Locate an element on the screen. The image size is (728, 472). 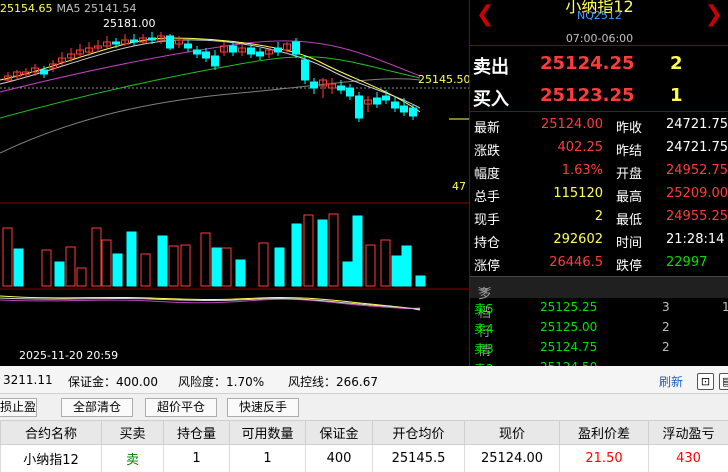
stat-value: 115120 is located at coordinates (578, 193).